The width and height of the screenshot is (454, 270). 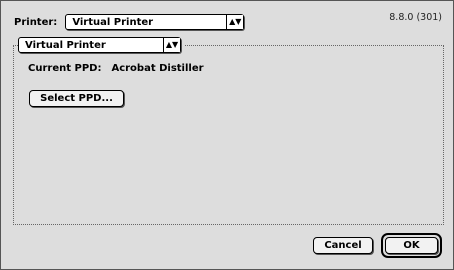 What do you see at coordinates (155, 22) in the screenshot?
I see `printer-popup: Virtual Printer ▲▼` at bounding box center [155, 22].